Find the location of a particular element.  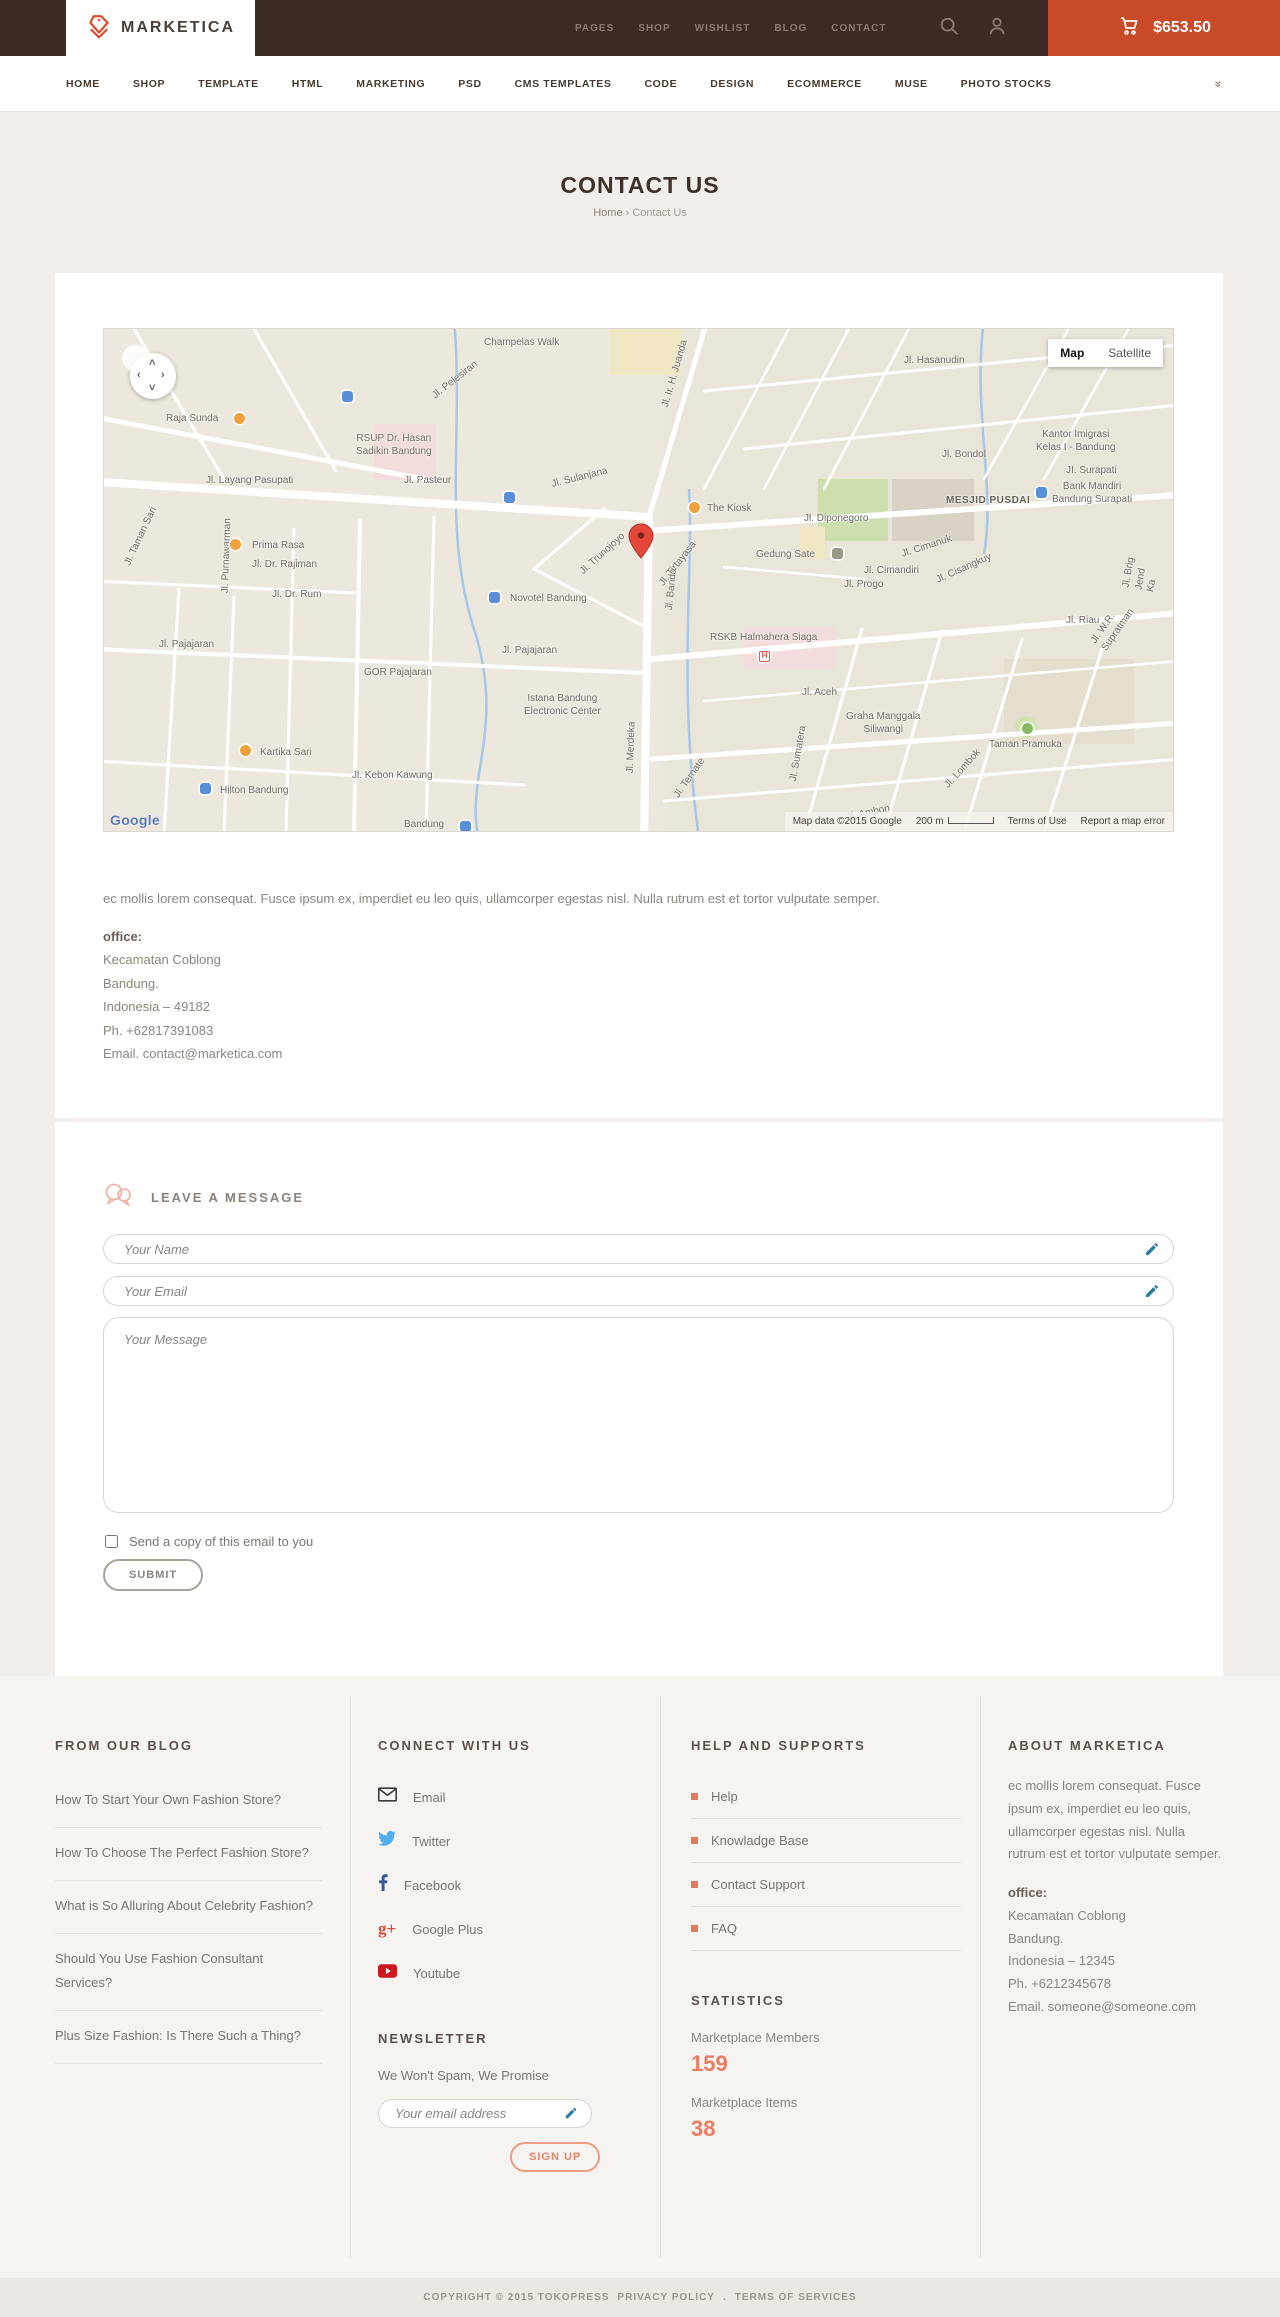

tag-logo-icon is located at coordinates (99, 28).